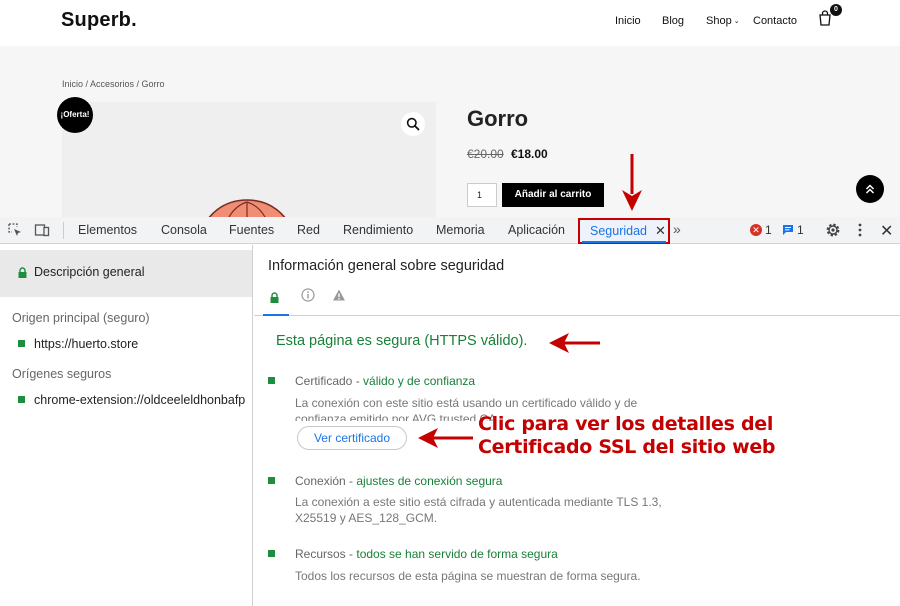 The image size is (900, 606). What do you see at coordinates (339, 295) in the screenshot?
I see `warning-icon` at bounding box center [339, 295].